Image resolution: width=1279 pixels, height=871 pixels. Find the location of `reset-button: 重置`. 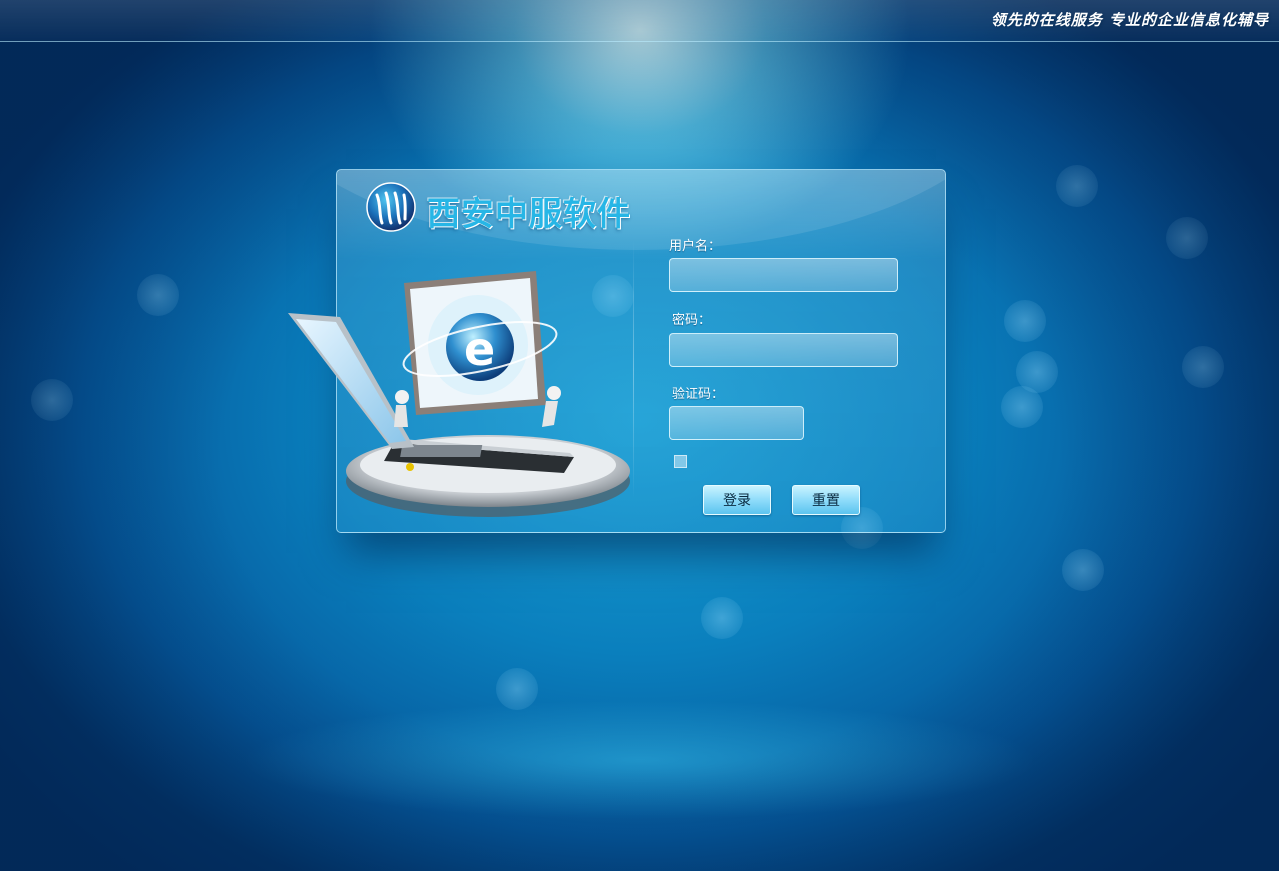

reset-button: 重置 is located at coordinates (826, 500).